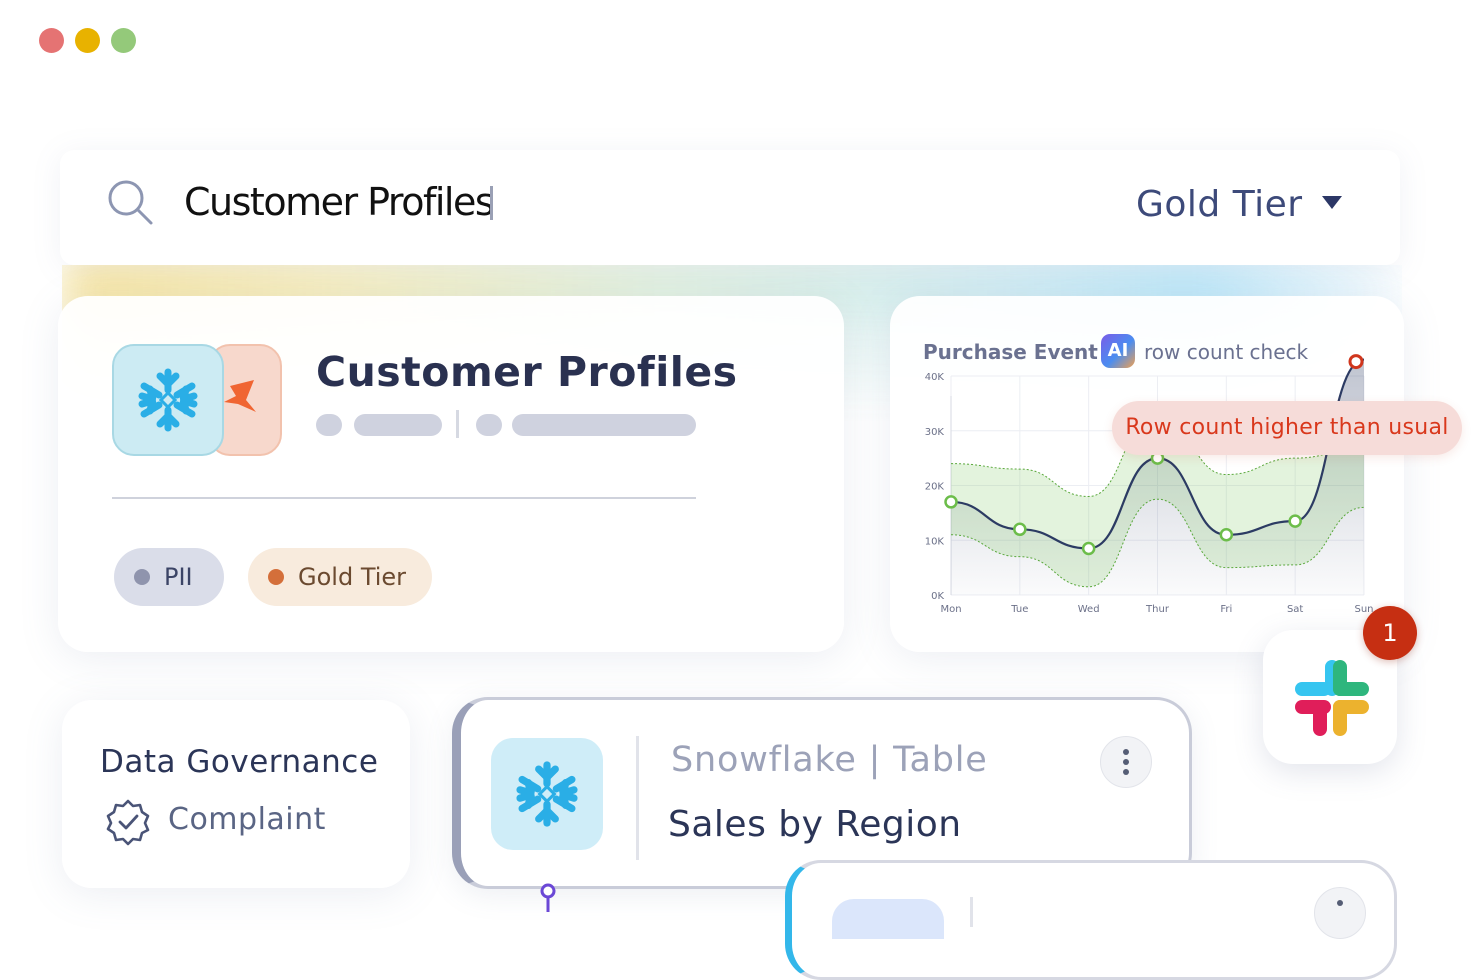  I want to click on notification-count-badge: 1, so click(1390, 633).